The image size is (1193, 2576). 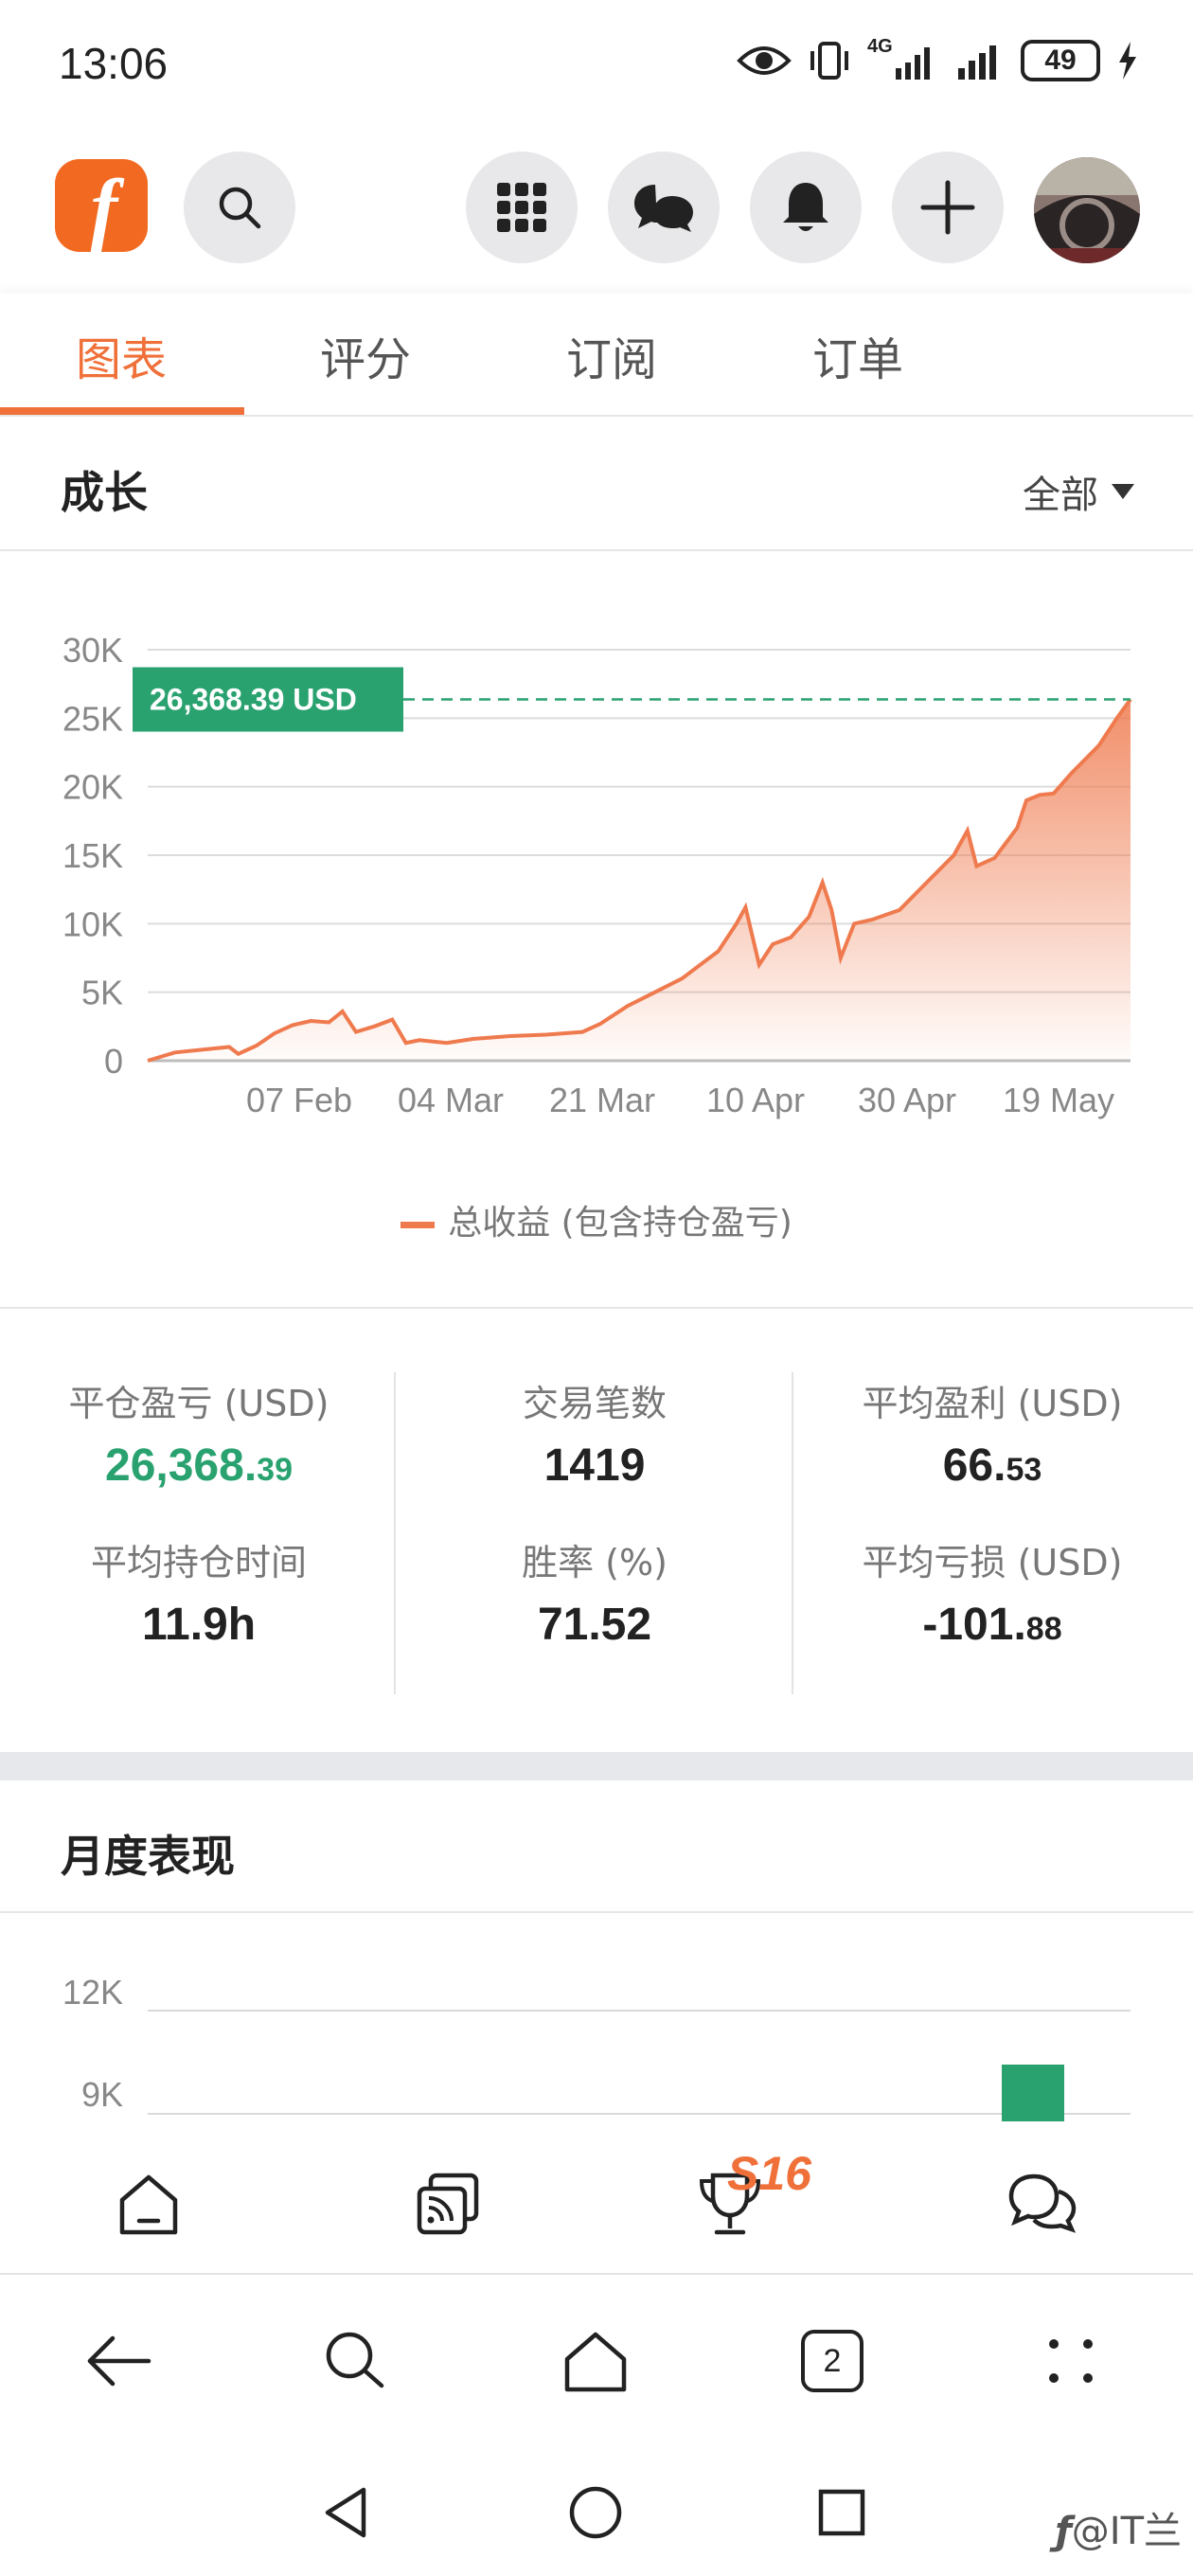 I want to click on monthly-ytick: 12K, so click(x=92, y=1992).